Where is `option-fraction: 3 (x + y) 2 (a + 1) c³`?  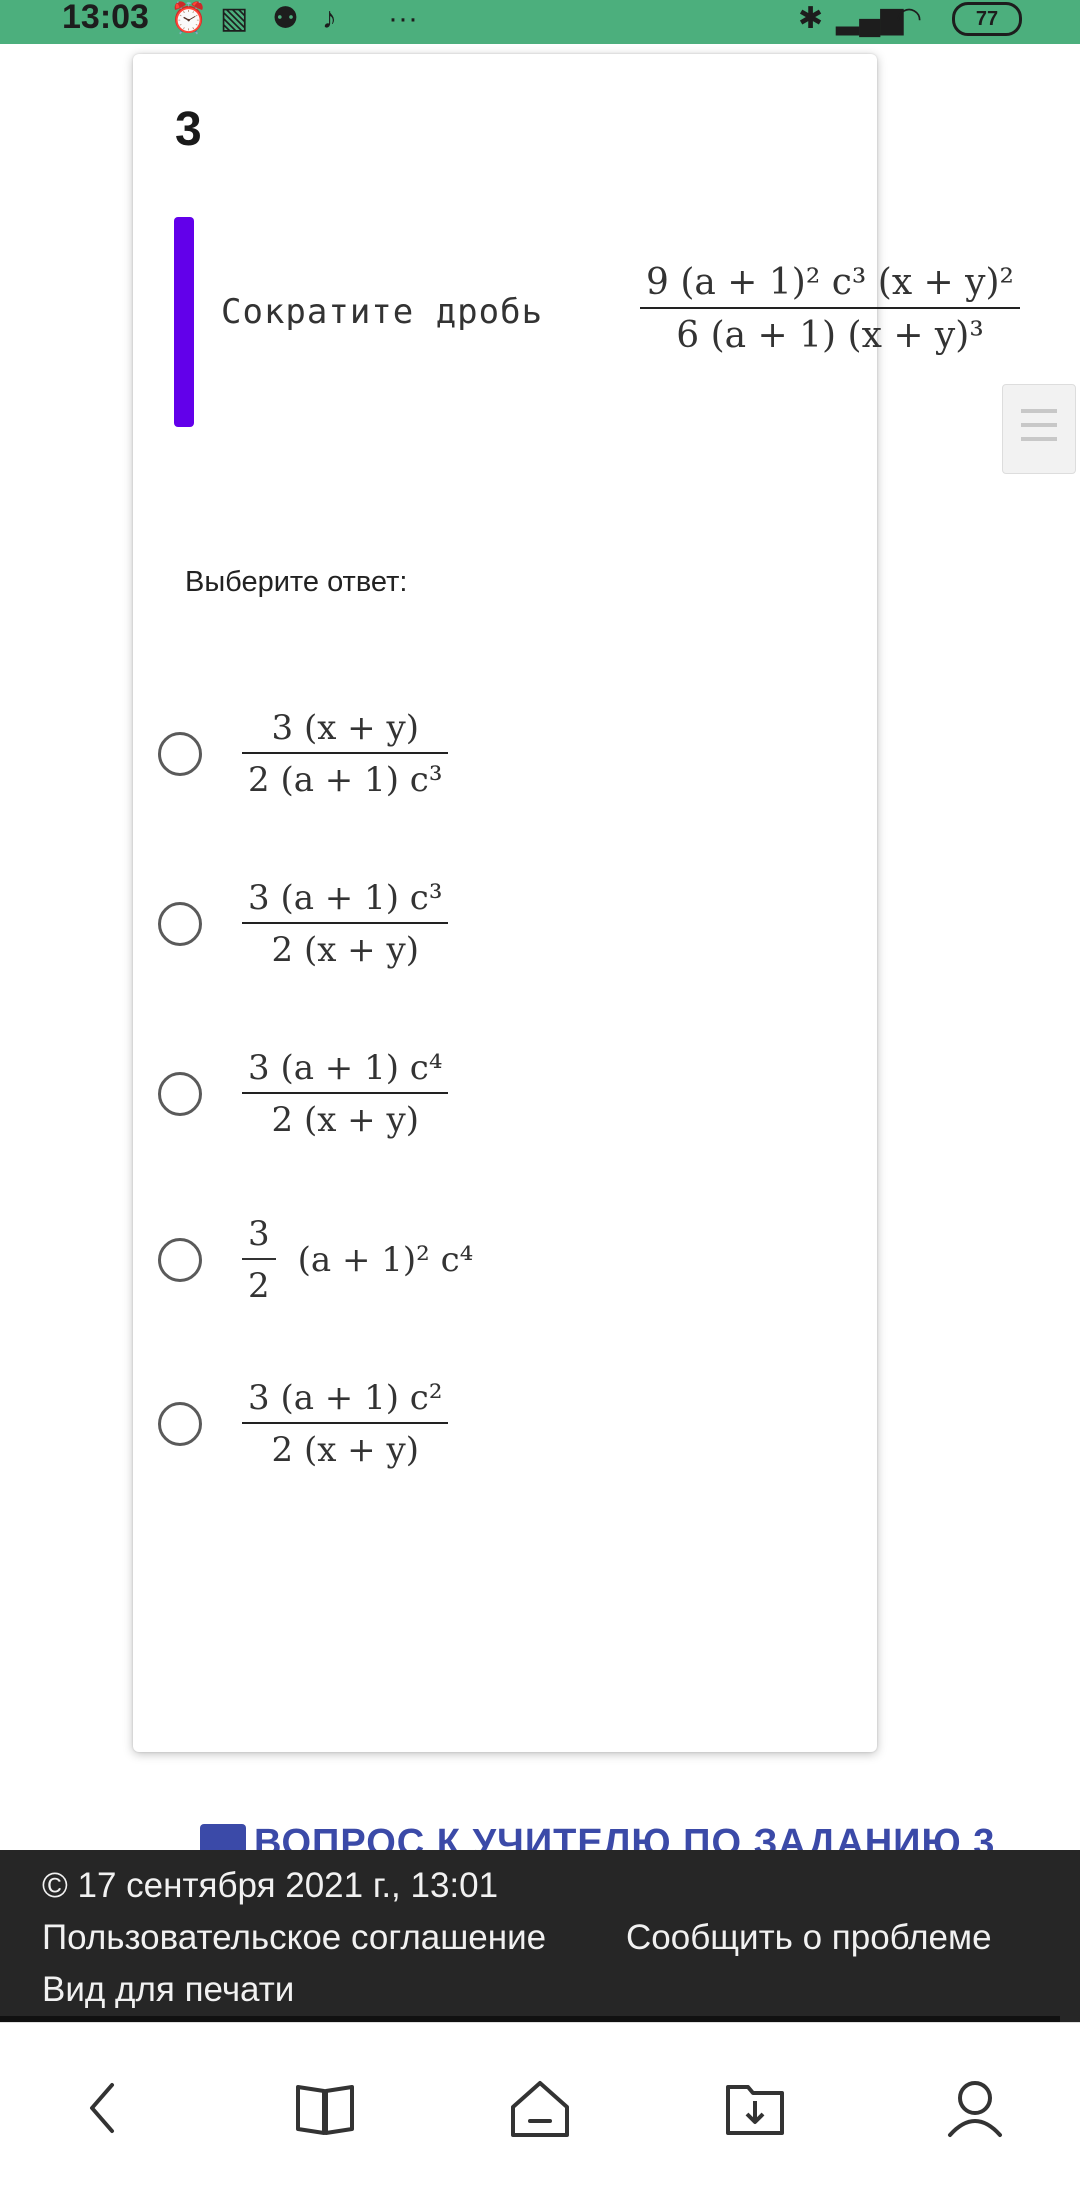 option-fraction: 3 (x + y) 2 (a + 1) c³ is located at coordinates (345, 754).